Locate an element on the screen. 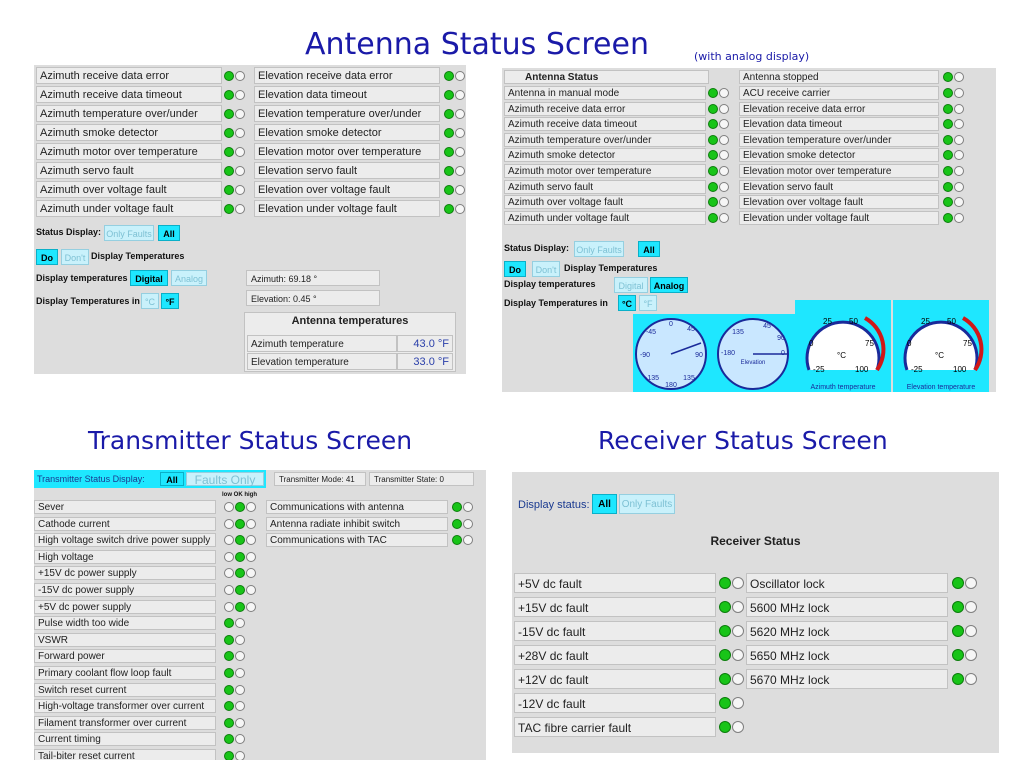  transmitter-status-row: Antenna radiate inhibit switch is located at coordinates (357, 523).